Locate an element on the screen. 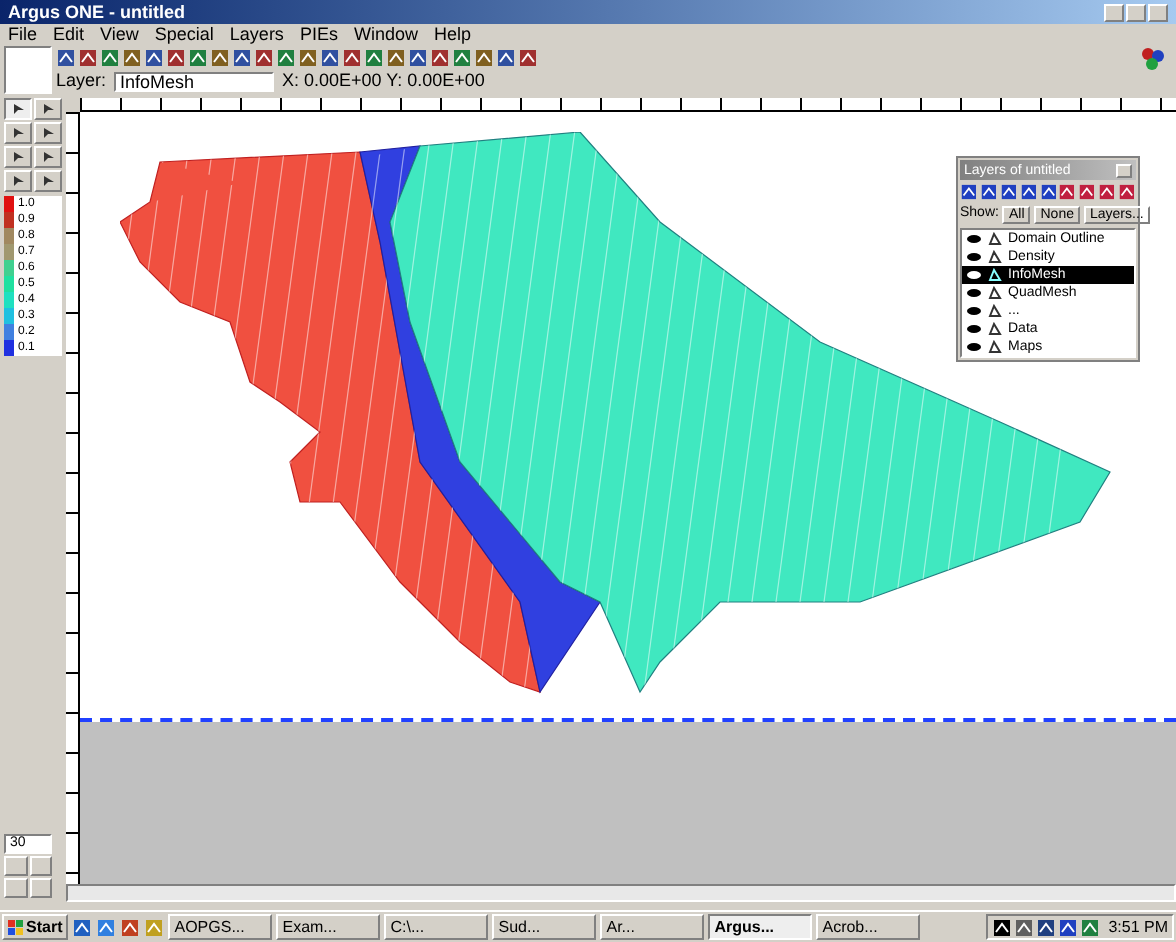  minimize-button is located at coordinates (1114, 12).